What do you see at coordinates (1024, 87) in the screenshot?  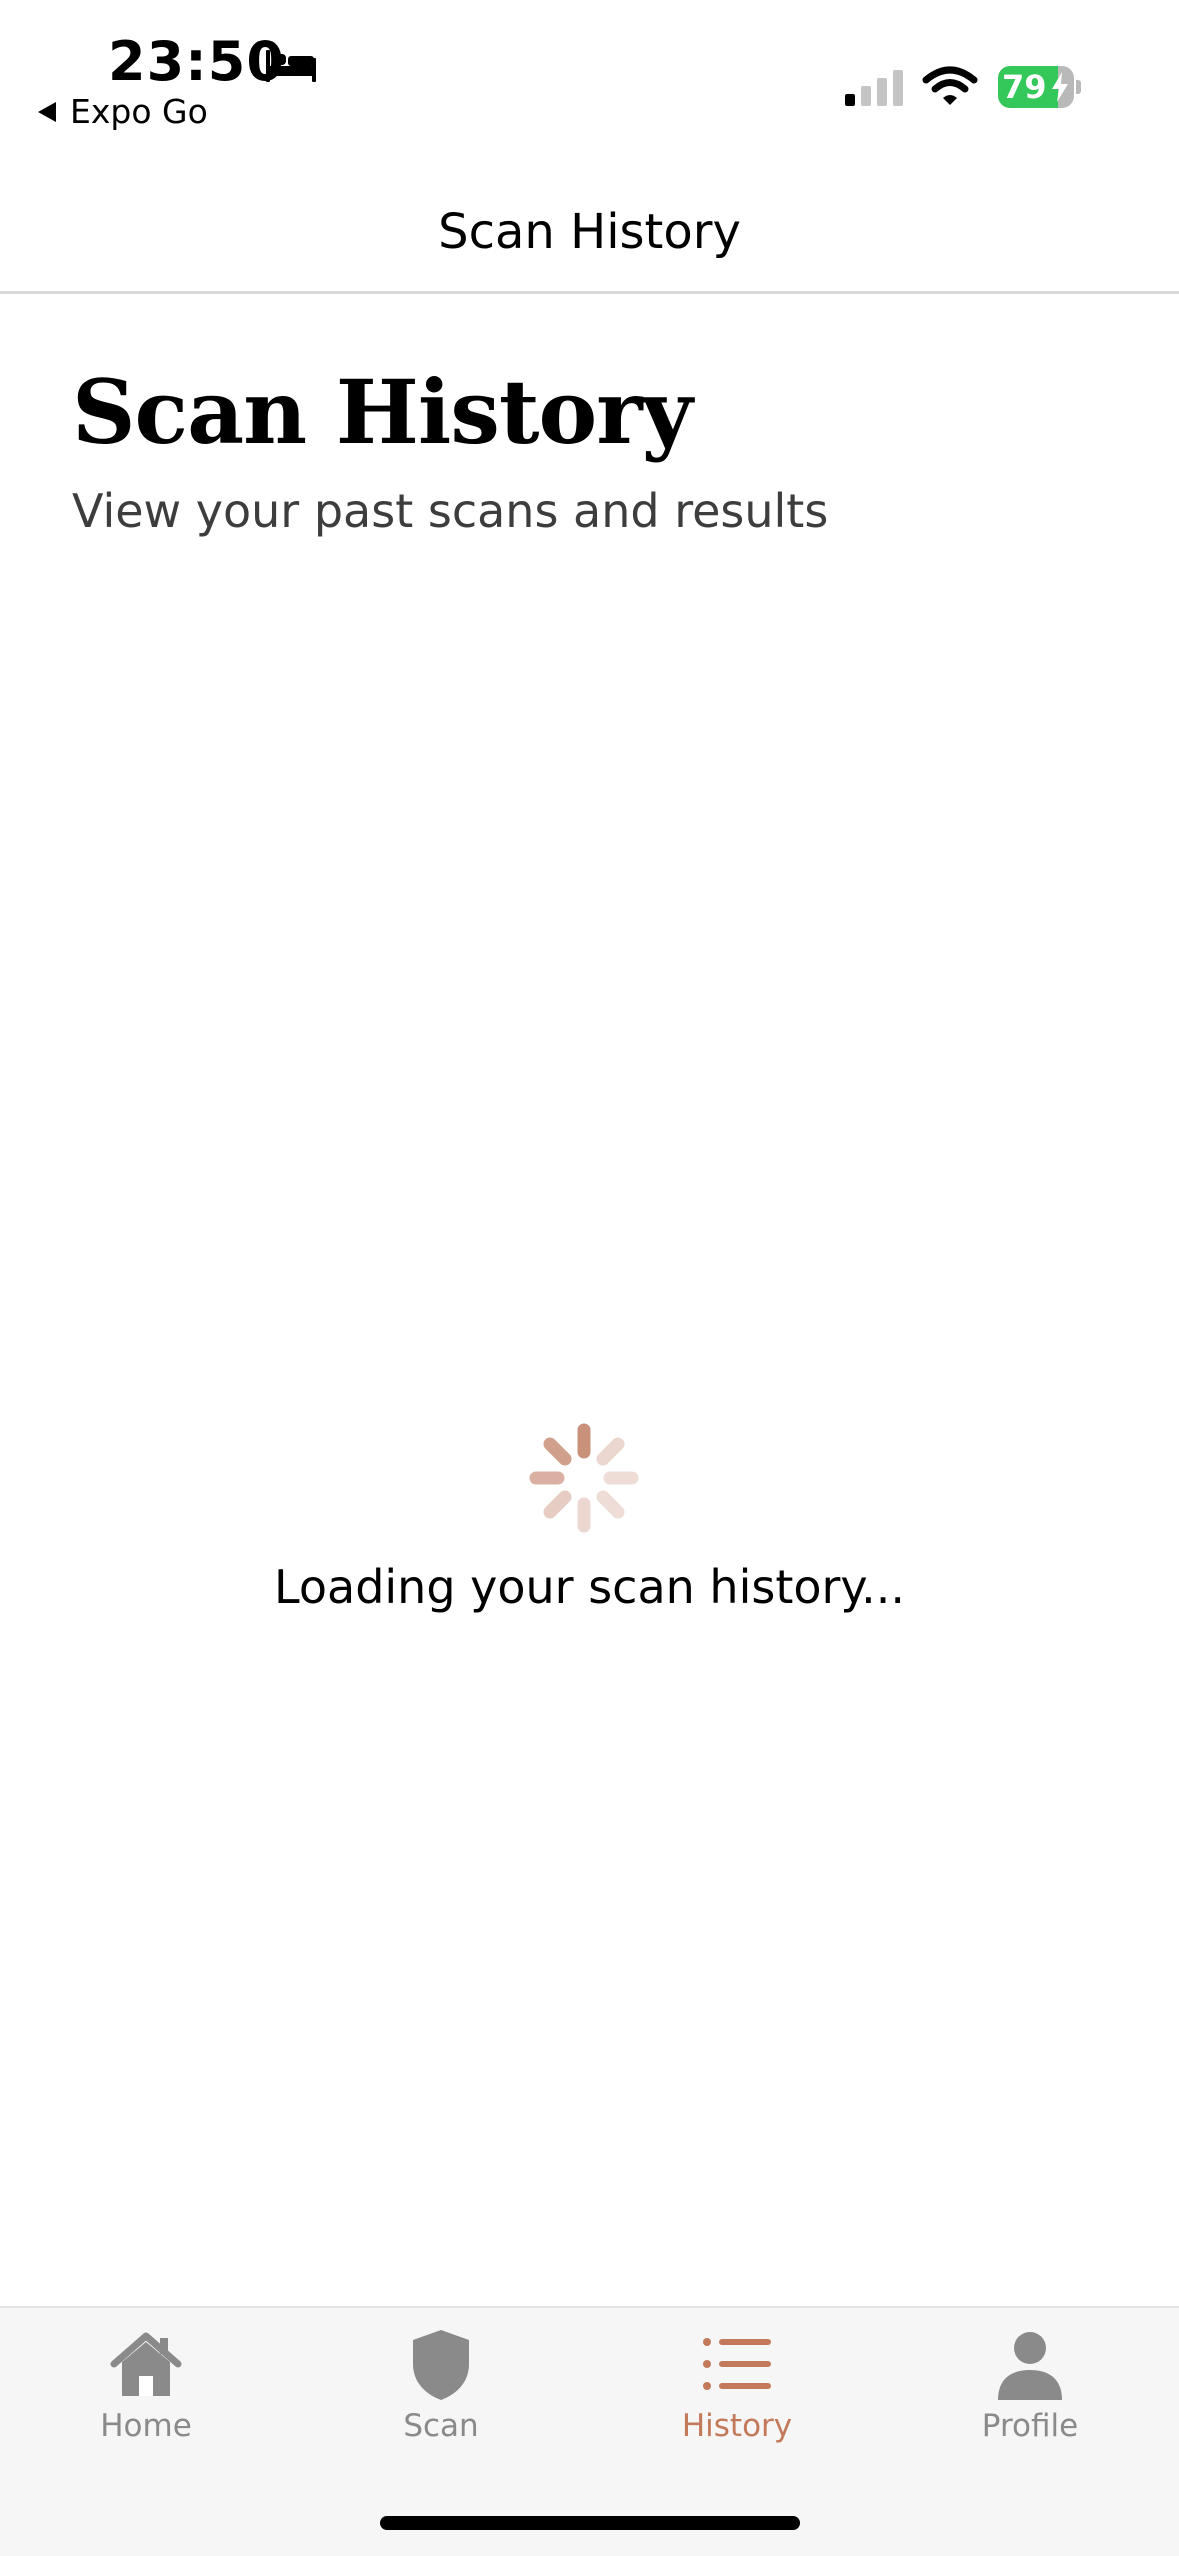 I see `battery-percent: 79` at bounding box center [1024, 87].